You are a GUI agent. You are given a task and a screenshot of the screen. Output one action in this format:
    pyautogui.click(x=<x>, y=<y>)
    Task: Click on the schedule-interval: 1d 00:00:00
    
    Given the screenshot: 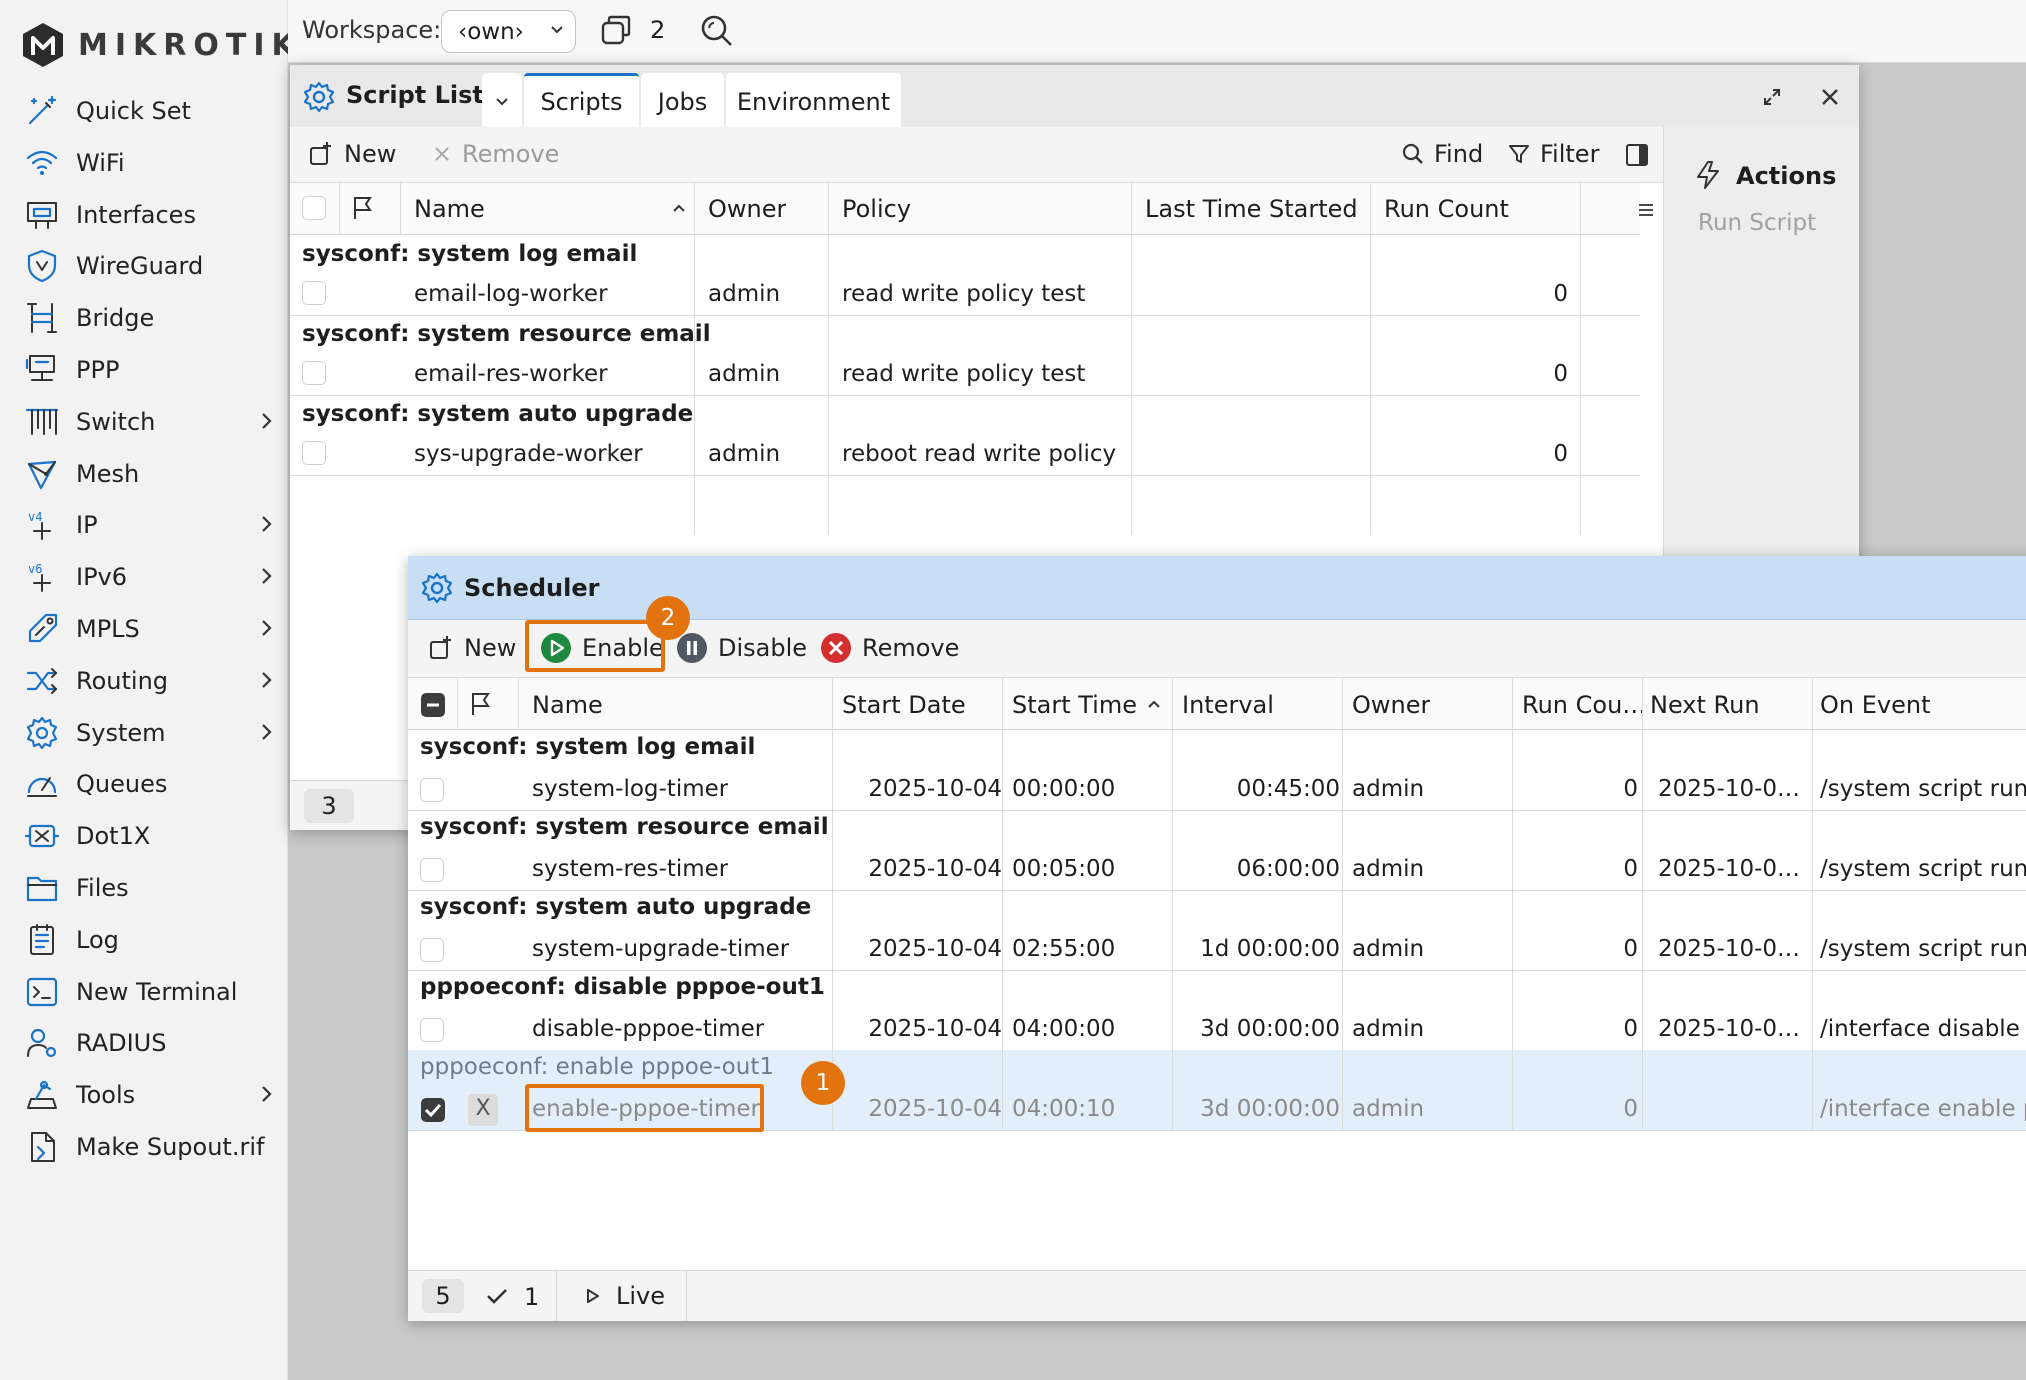 What is the action you would take?
    pyautogui.click(x=1270, y=949)
    